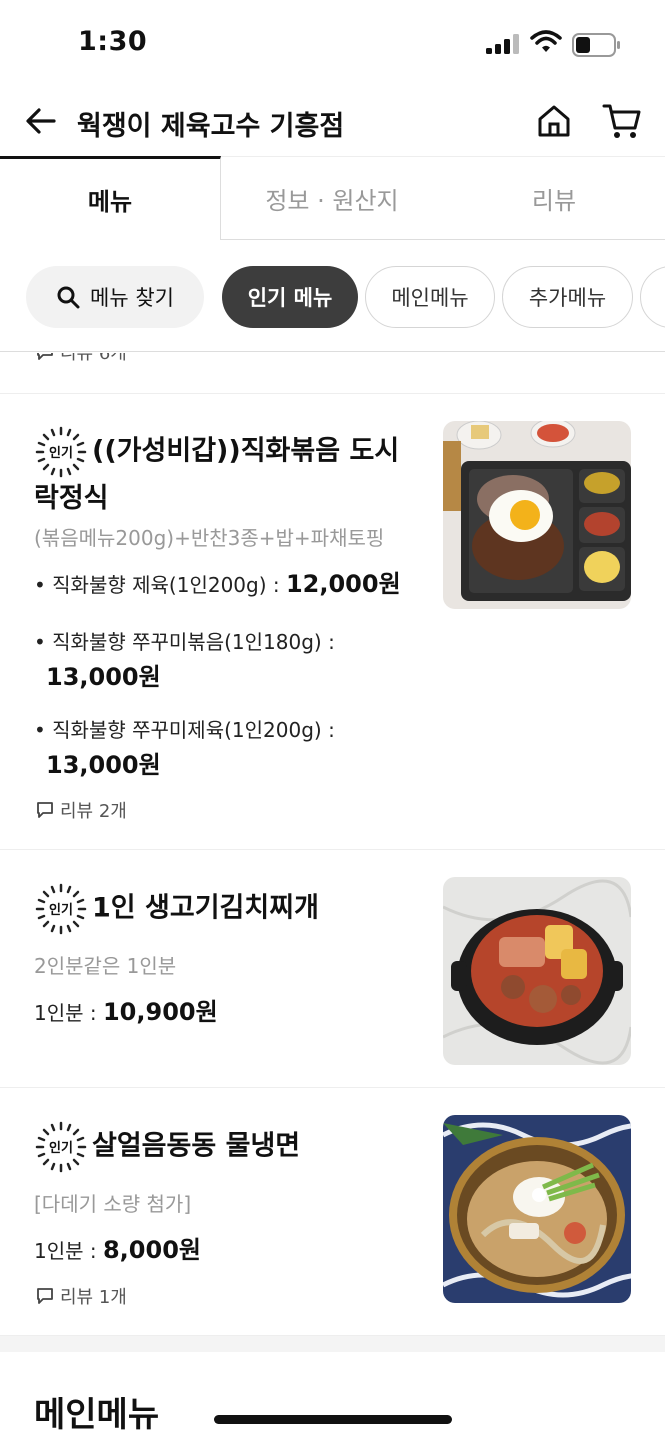 The width and height of the screenshot is (665, 1440). Describe the element at coordinates (113, 1204) in the screenshot. I see `menu-item-description: [다데기 소량 첨가]` at that location.